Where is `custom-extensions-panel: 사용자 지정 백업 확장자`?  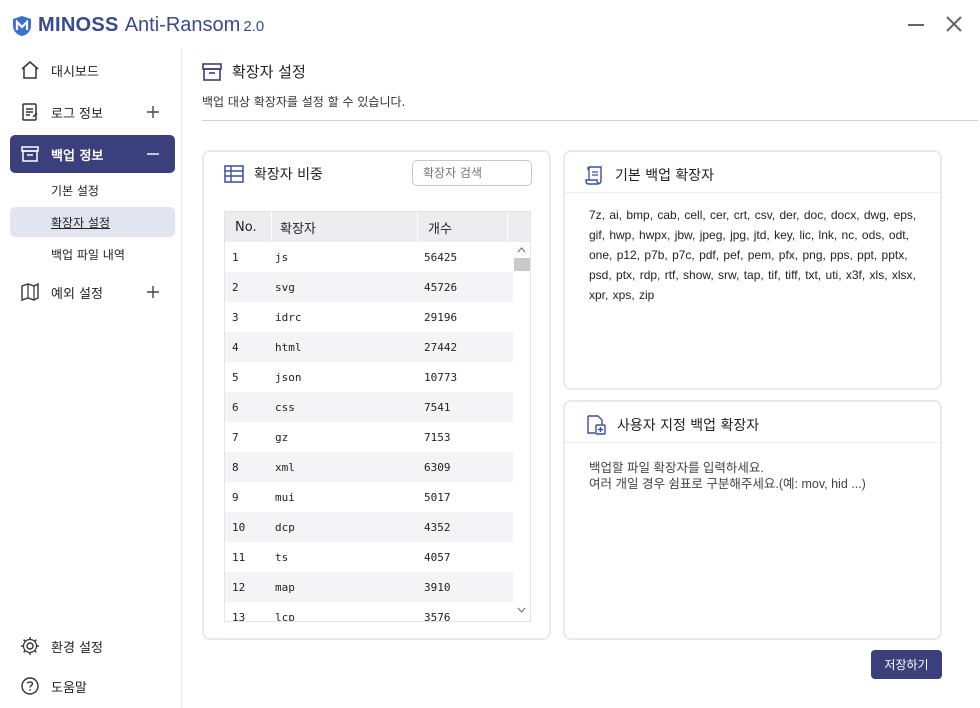
custom-extensions-panel: 사용자 지정 백업 확장자 is located at coordinates (752, 520).